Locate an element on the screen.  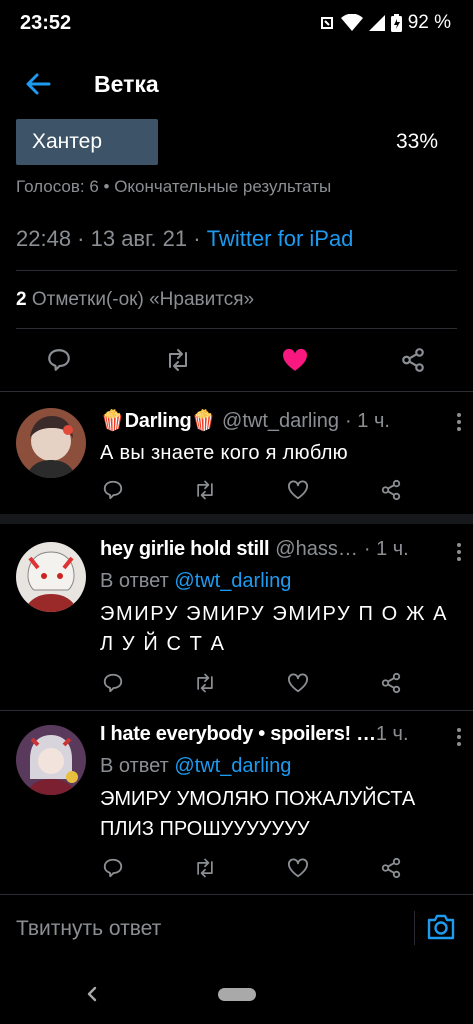
back-button is located at coordinates (38, 84).